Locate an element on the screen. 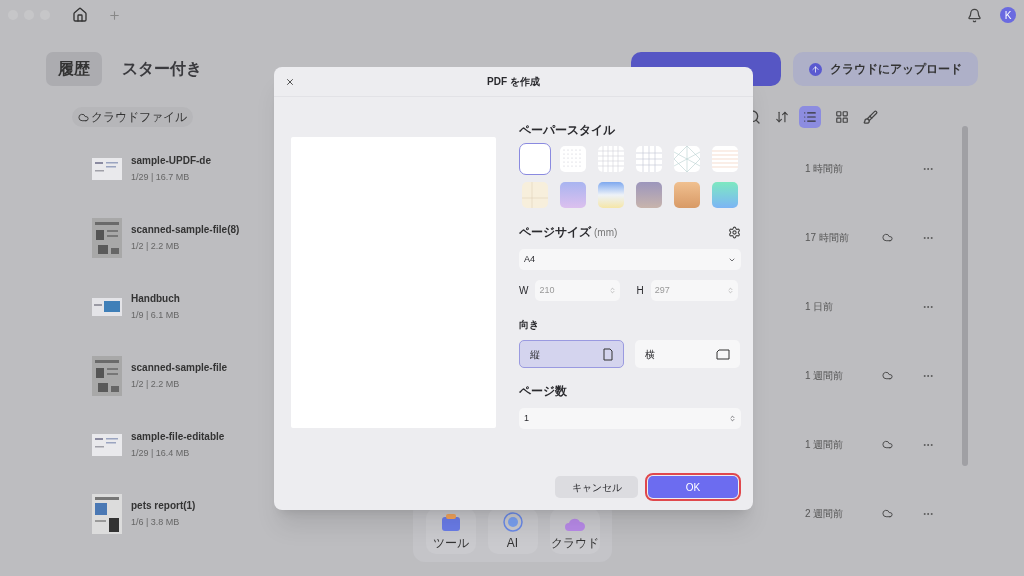  new-tab-icon is located at coordinates (114, 15).